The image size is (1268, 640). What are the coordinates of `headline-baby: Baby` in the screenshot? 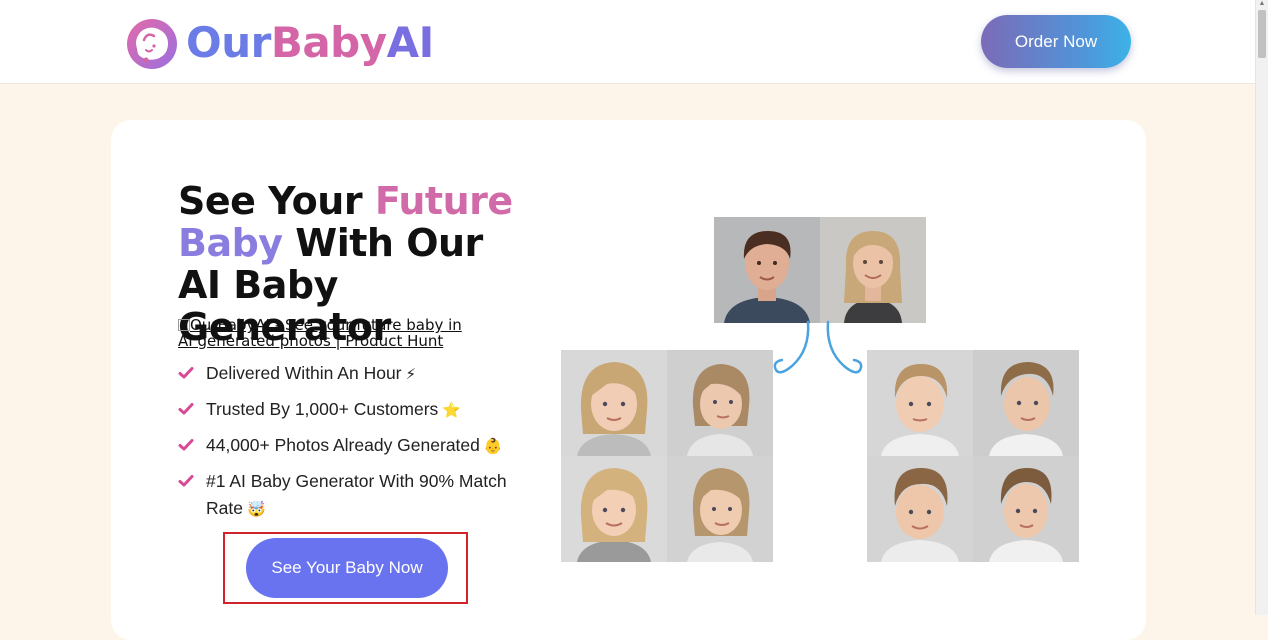 It's located at (230, 243).